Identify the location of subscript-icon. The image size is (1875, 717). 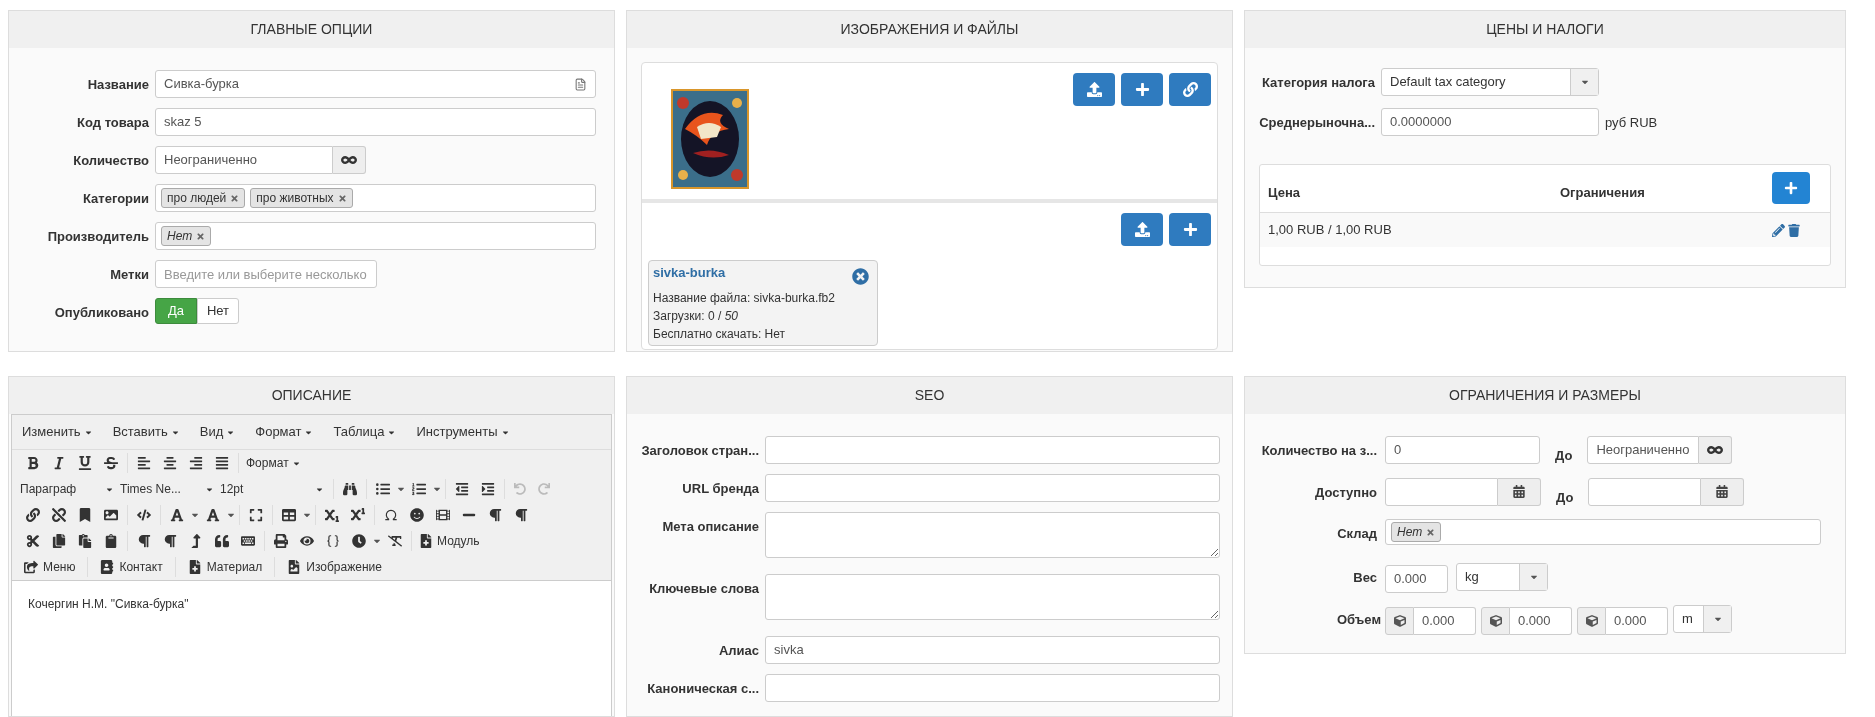
(332, 515).